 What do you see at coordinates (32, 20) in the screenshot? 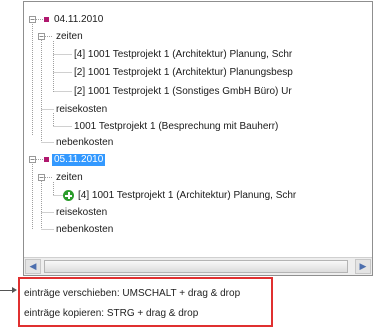
I see `day1-expander-icon: −` at bounding box center [32, 20].